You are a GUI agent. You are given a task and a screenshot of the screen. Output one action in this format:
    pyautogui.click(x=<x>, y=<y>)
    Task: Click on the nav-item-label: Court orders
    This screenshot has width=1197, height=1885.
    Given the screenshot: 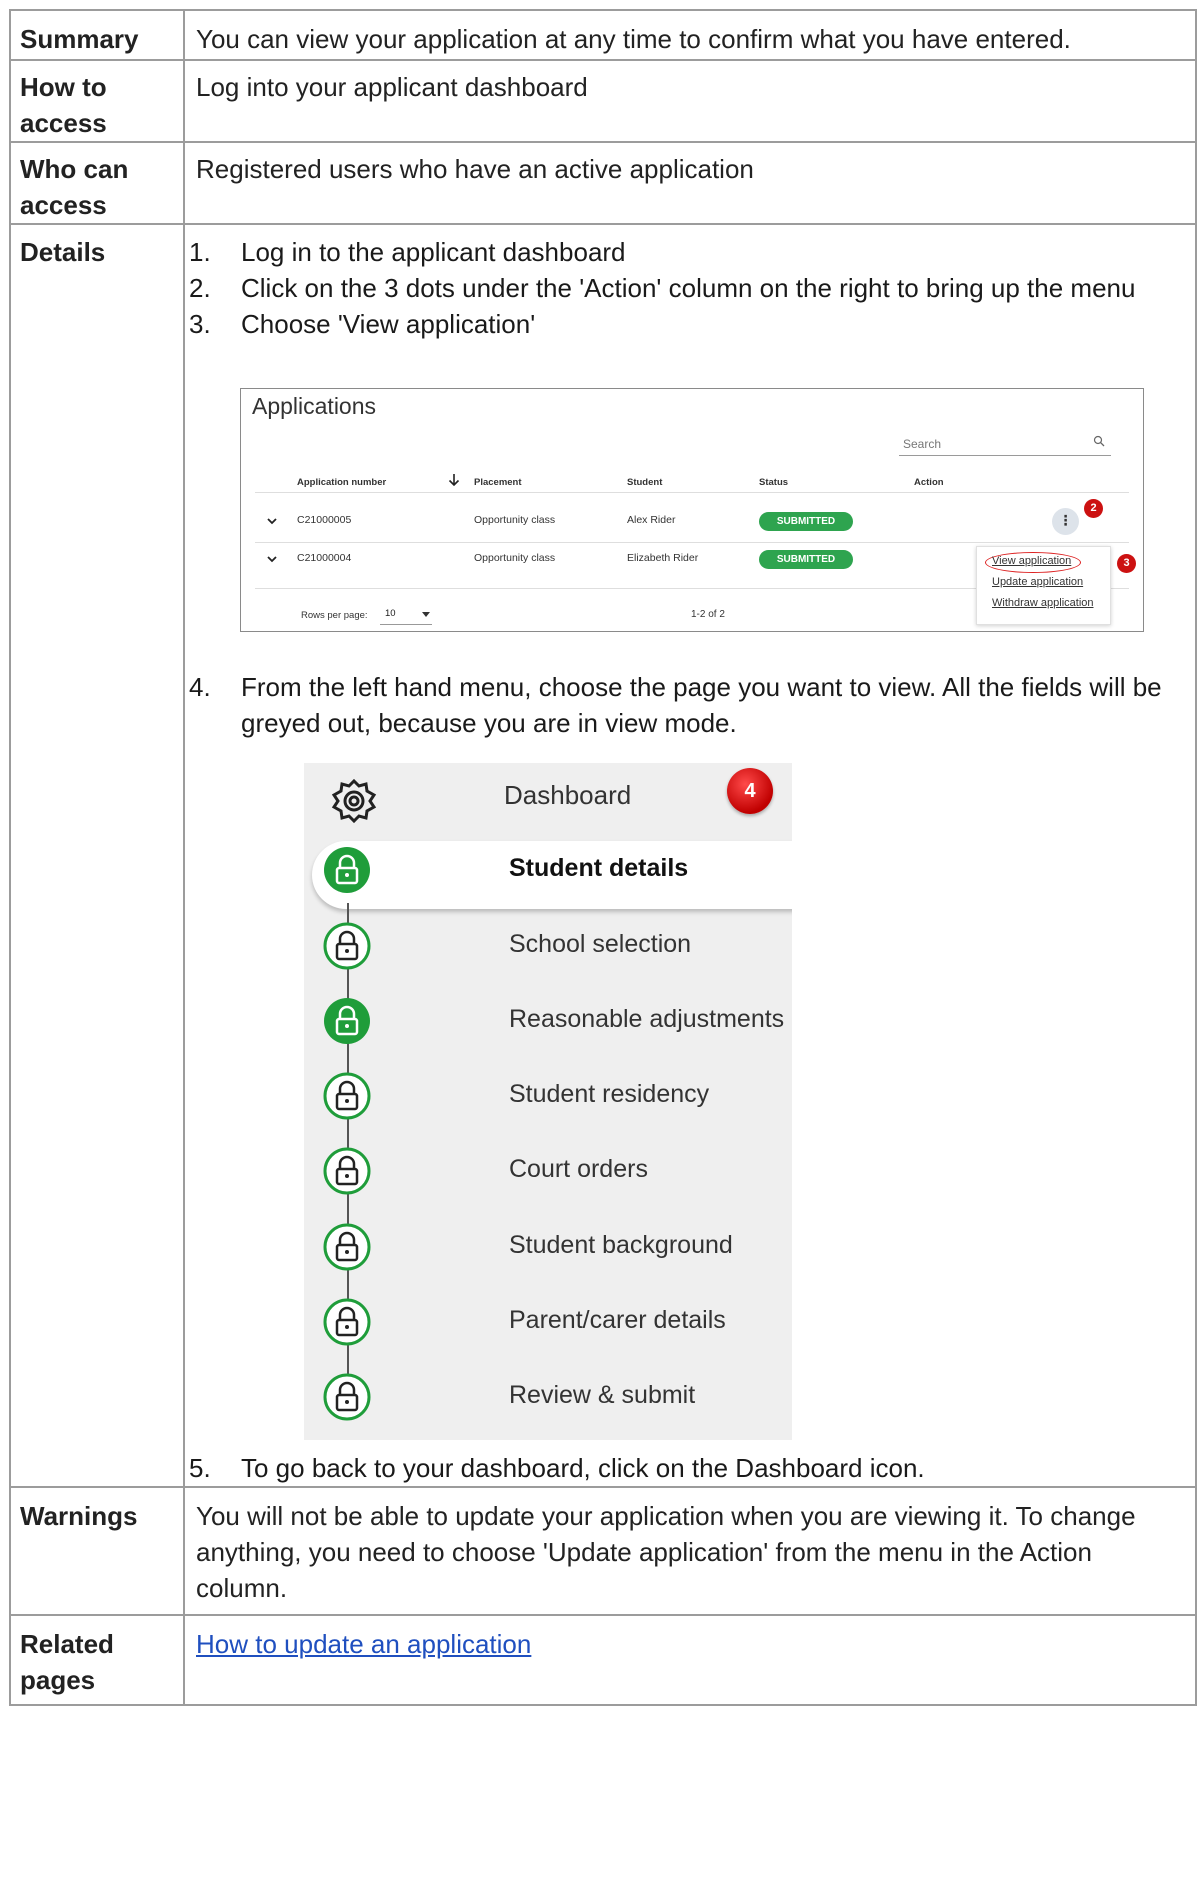 What is the action you would take?
    pyautogui.click(x=578, y=1169)
    